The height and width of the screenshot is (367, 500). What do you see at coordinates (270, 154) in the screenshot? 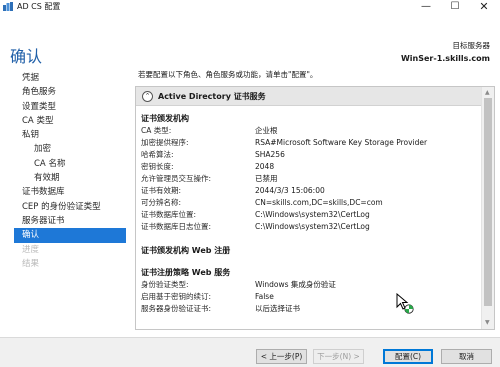
I see `row-value: SHA256` at bounding box center [270, 154].